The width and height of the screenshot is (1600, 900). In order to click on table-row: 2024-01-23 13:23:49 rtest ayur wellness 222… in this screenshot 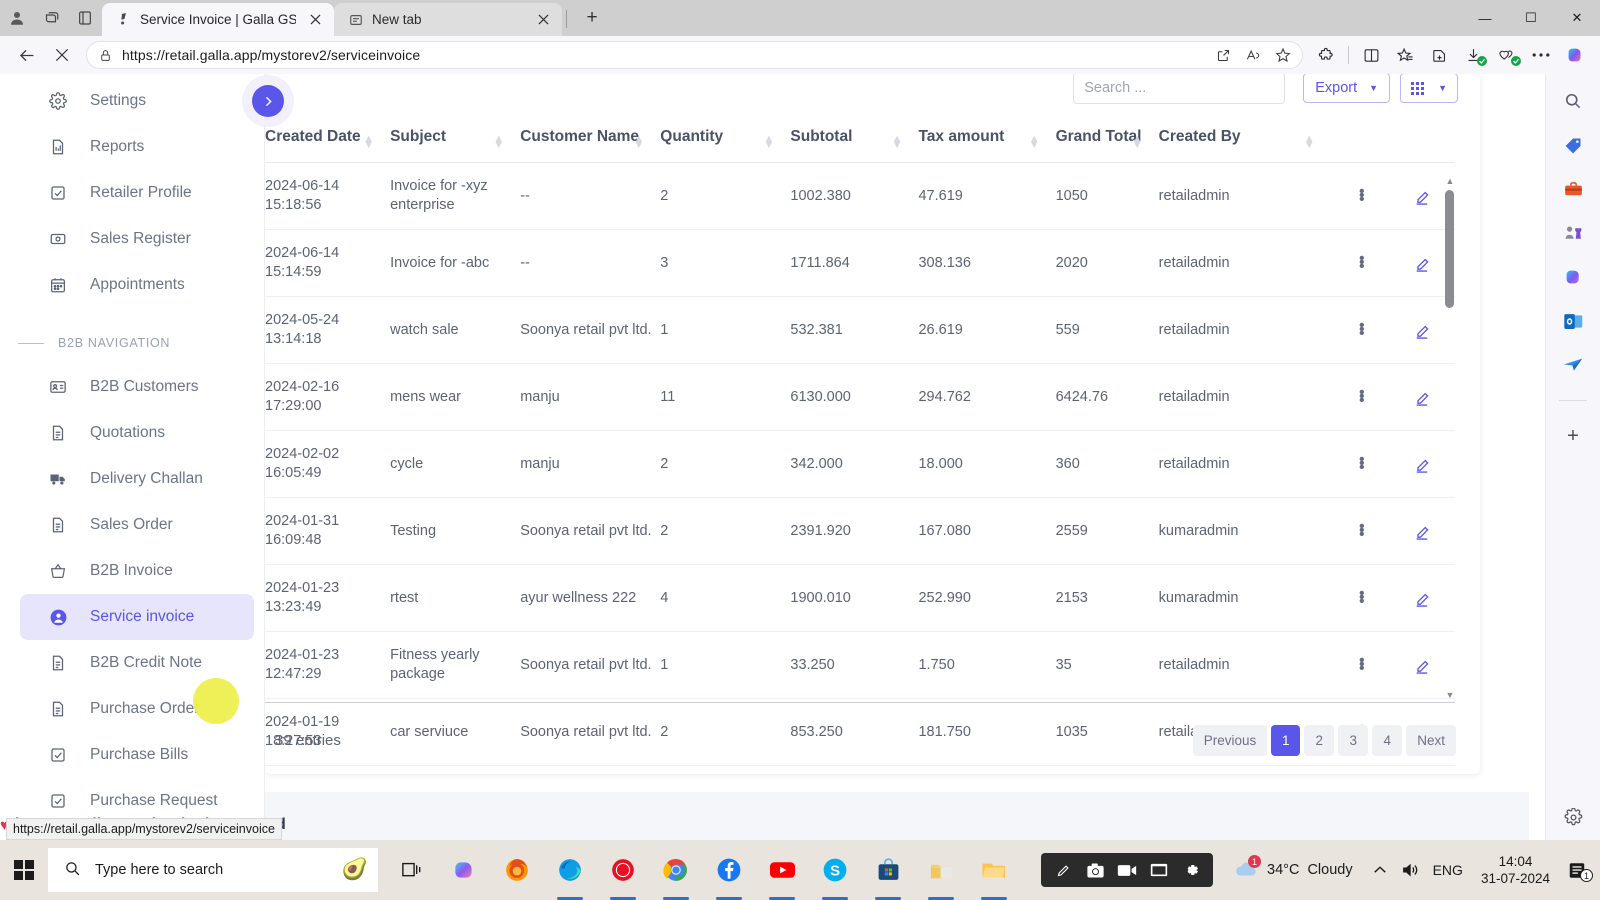, I will do `click(860, 598)`.